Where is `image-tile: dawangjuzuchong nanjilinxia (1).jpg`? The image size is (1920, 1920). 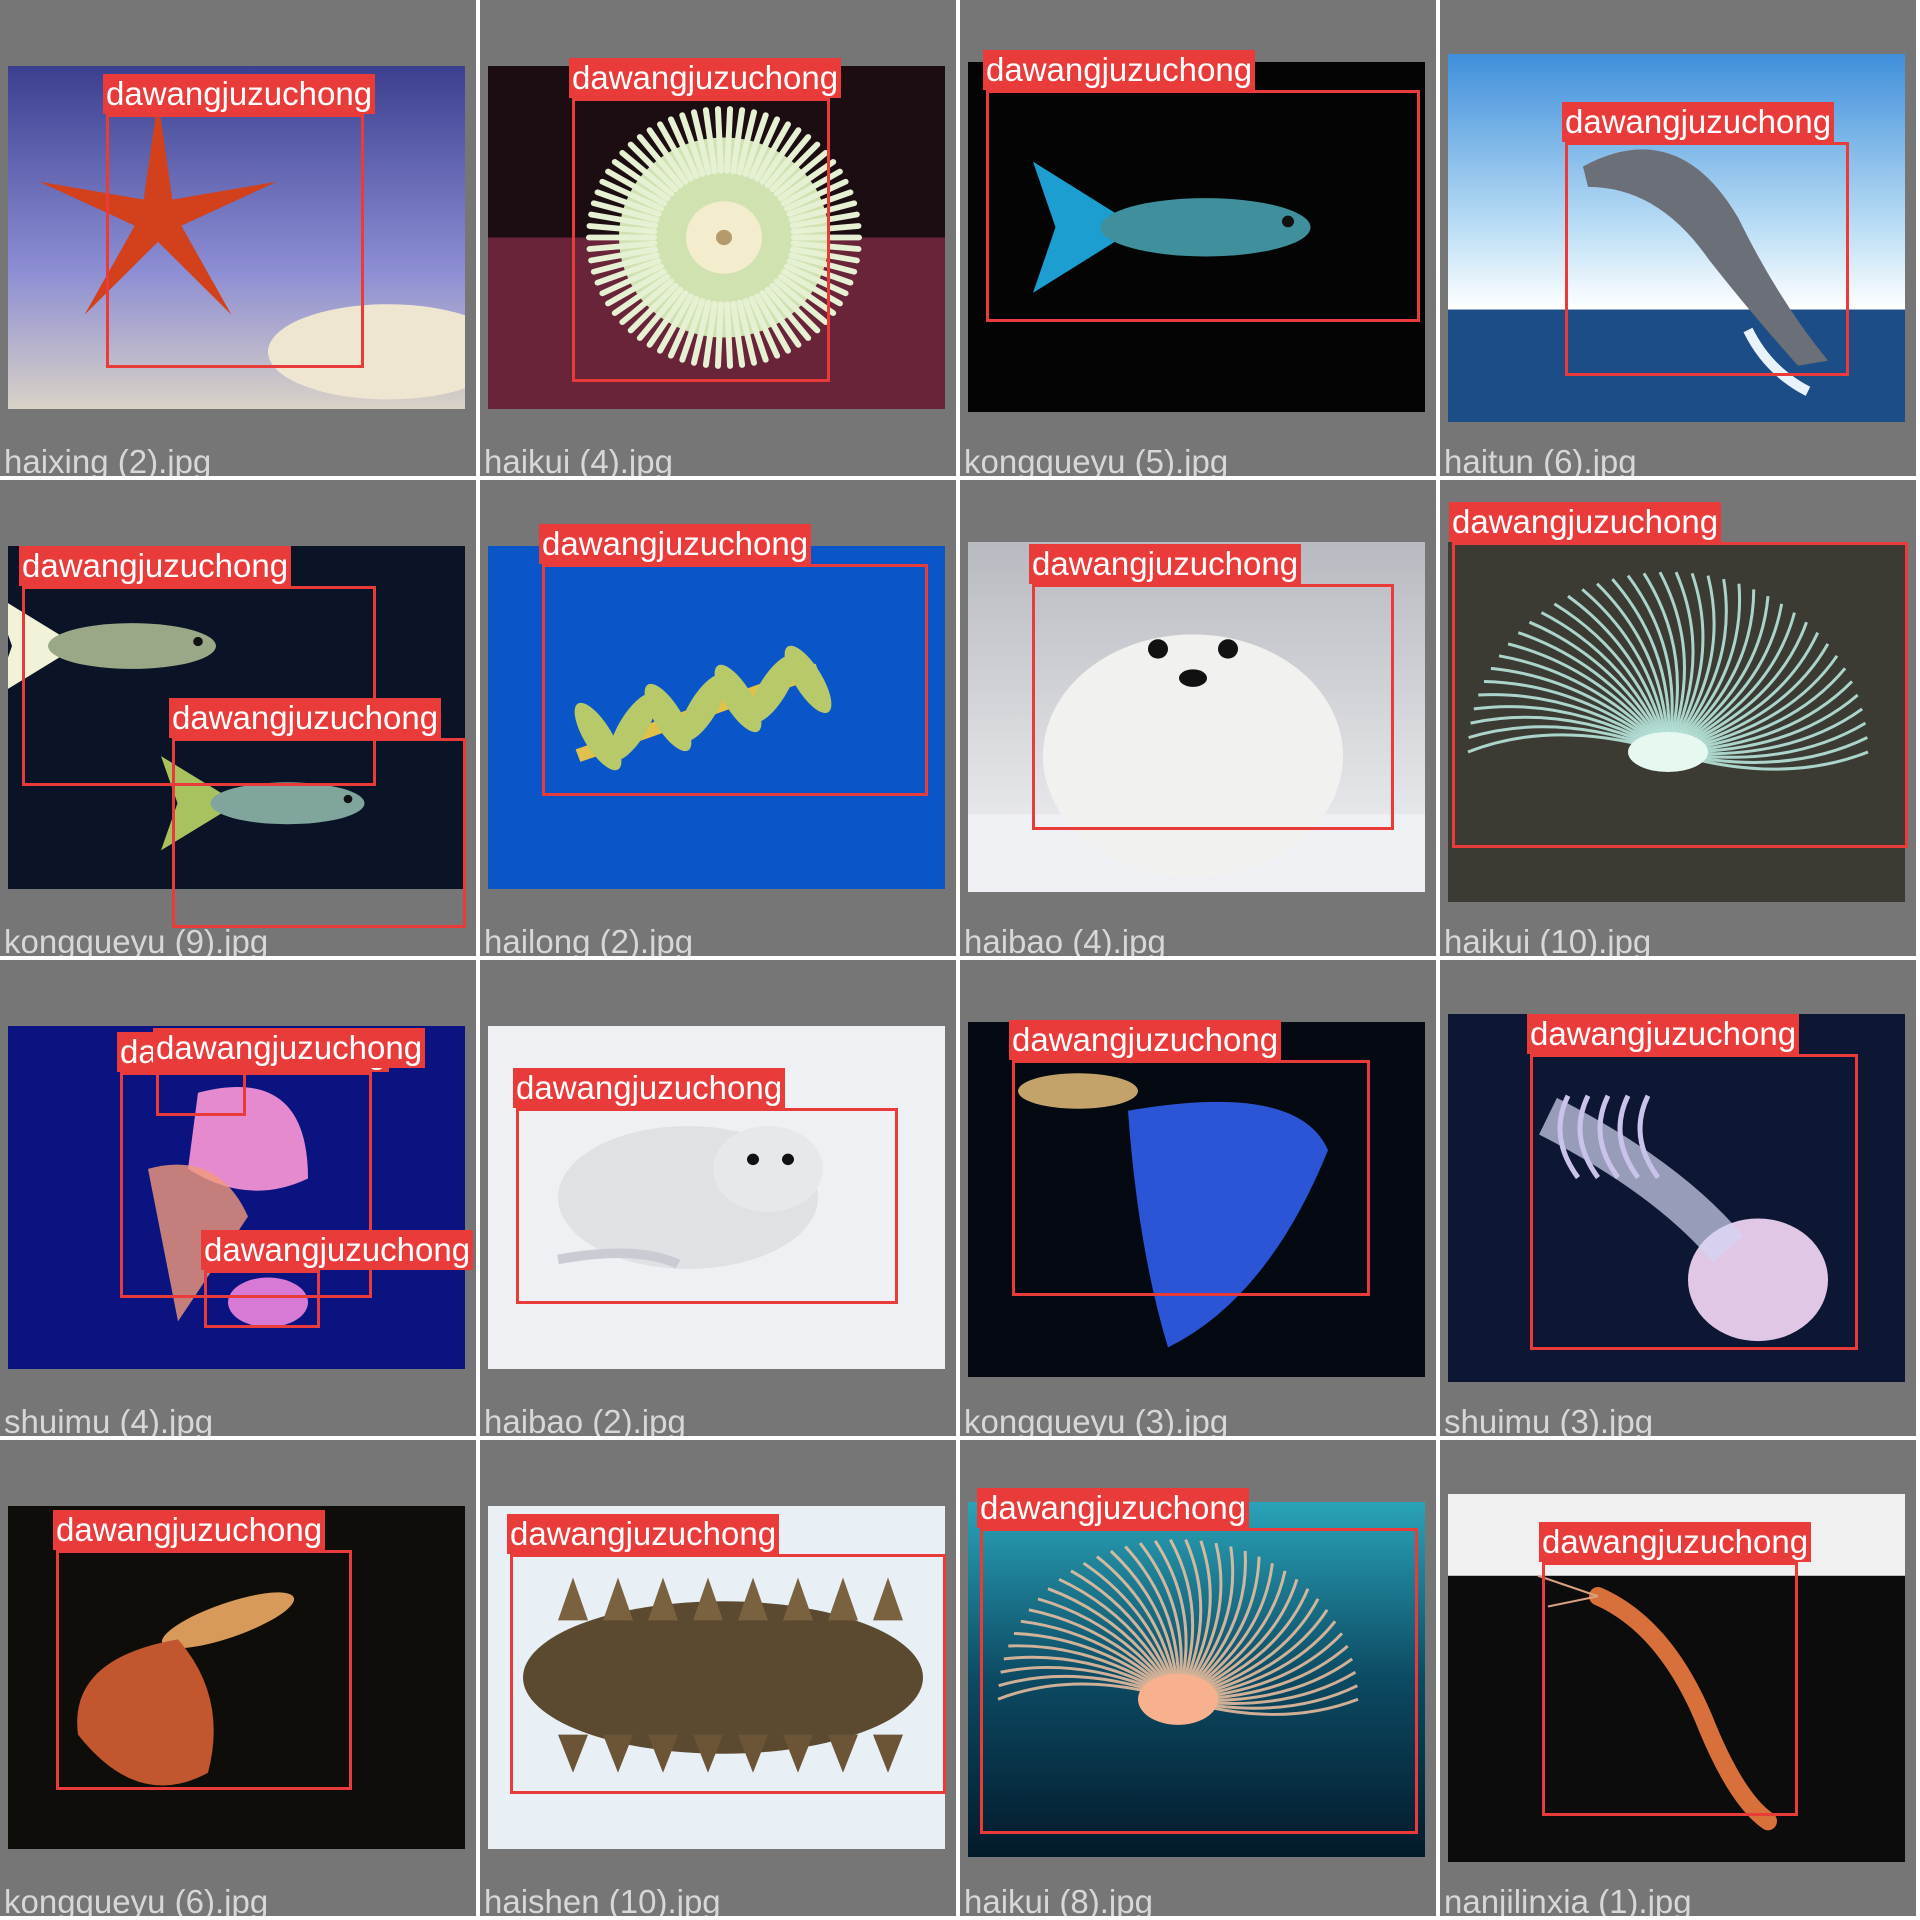
image-tile: dawangjuzuchong nanjilinxia (1).jpg is located at coordinates (1678, 1678).